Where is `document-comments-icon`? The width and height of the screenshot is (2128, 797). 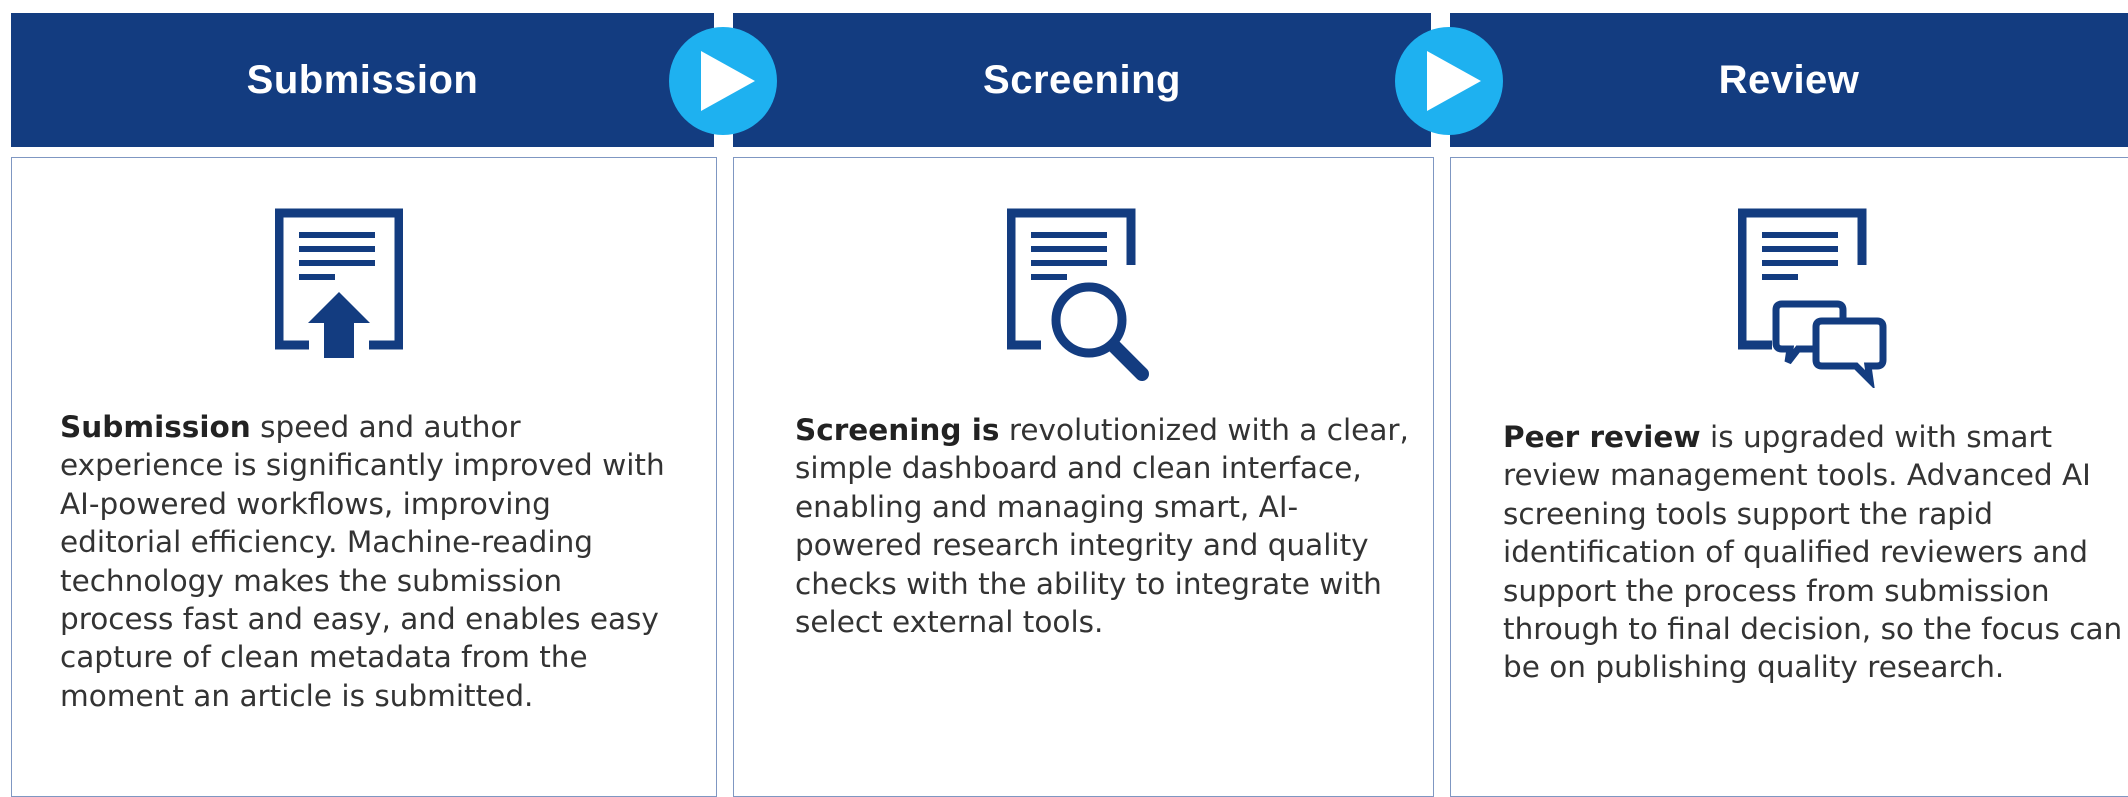 document-comments-icon is located at coordinates (1812, 300).